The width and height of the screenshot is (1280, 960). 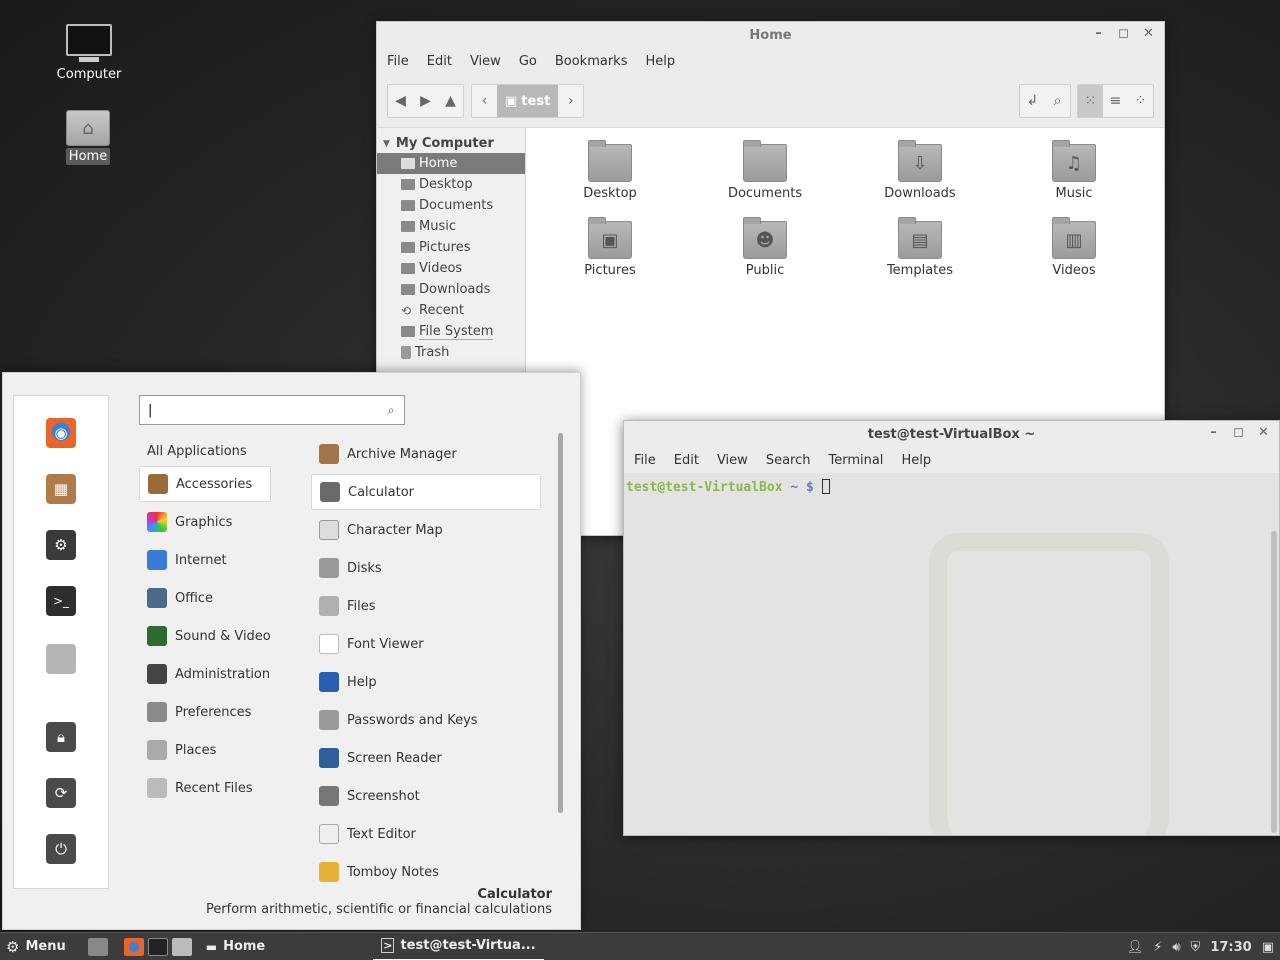 I want to click on menu-search: Search, so click(x=793, y=460).